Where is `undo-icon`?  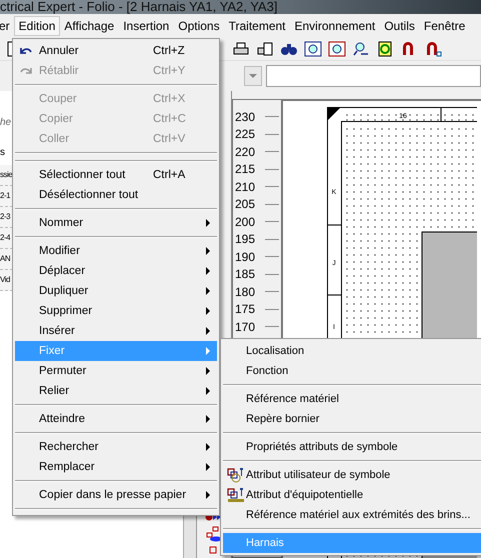 undo-icon is located at coordinates (26, 51).